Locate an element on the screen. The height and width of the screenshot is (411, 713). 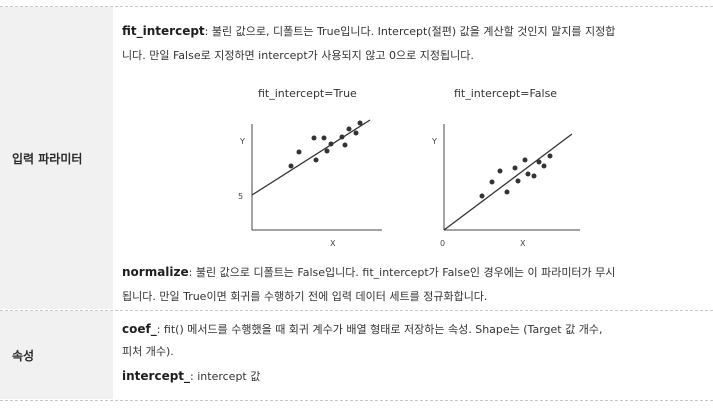
normalize-term: normalize is located at coordinates (155, 272).